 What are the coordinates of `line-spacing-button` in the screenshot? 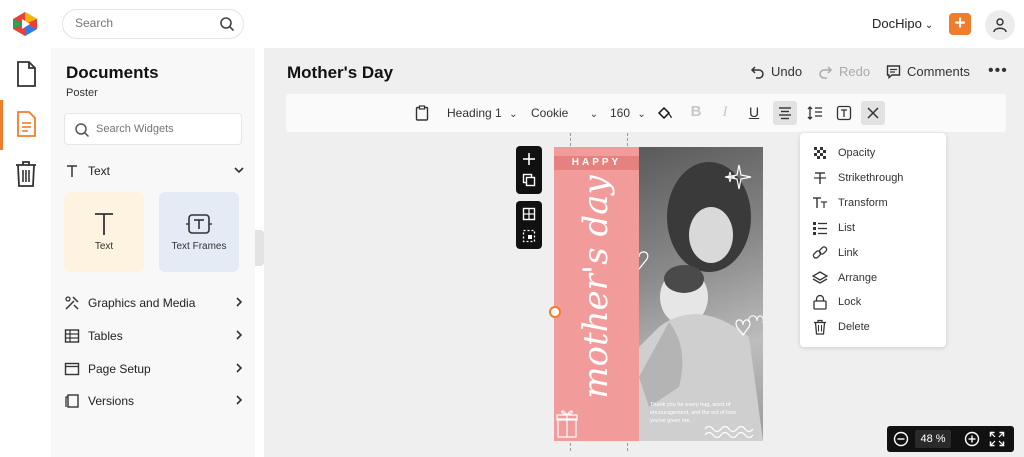 It's located at (815, 113).